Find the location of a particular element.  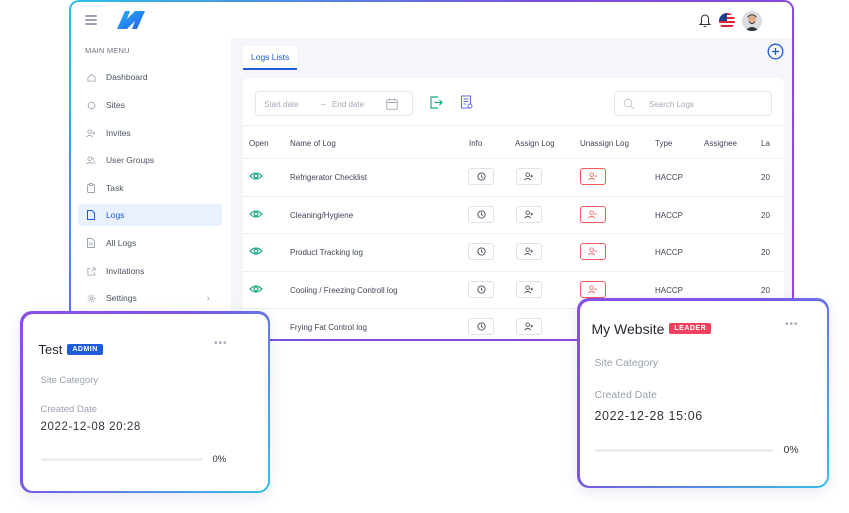

column-header: Open is located at coordinates (259, 143).